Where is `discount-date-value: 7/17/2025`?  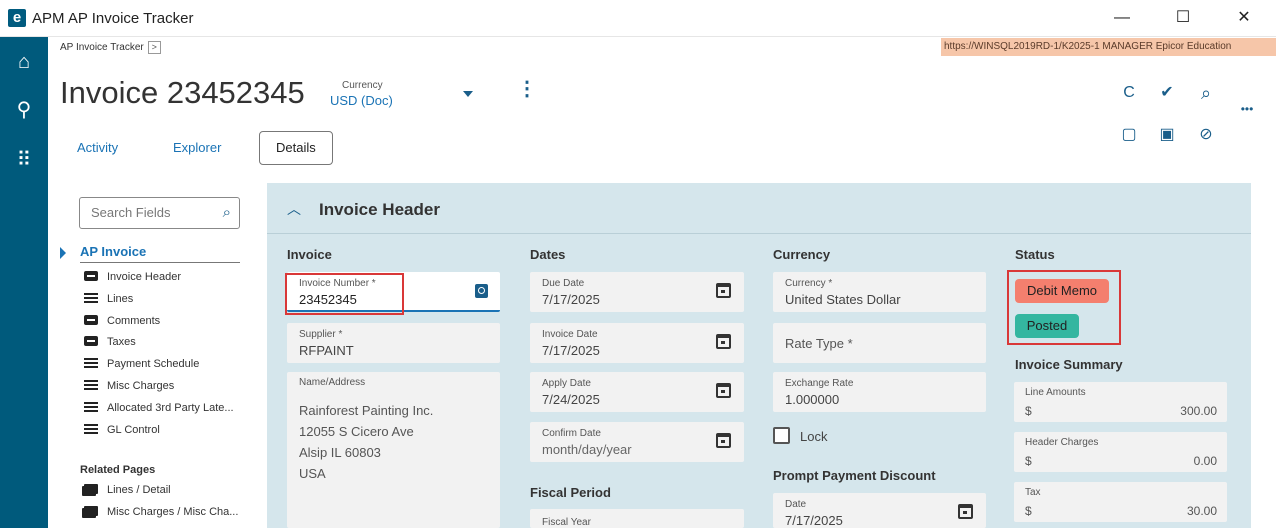
discount-date-value: 7/17/2025 is located at coordinates (814, 520).